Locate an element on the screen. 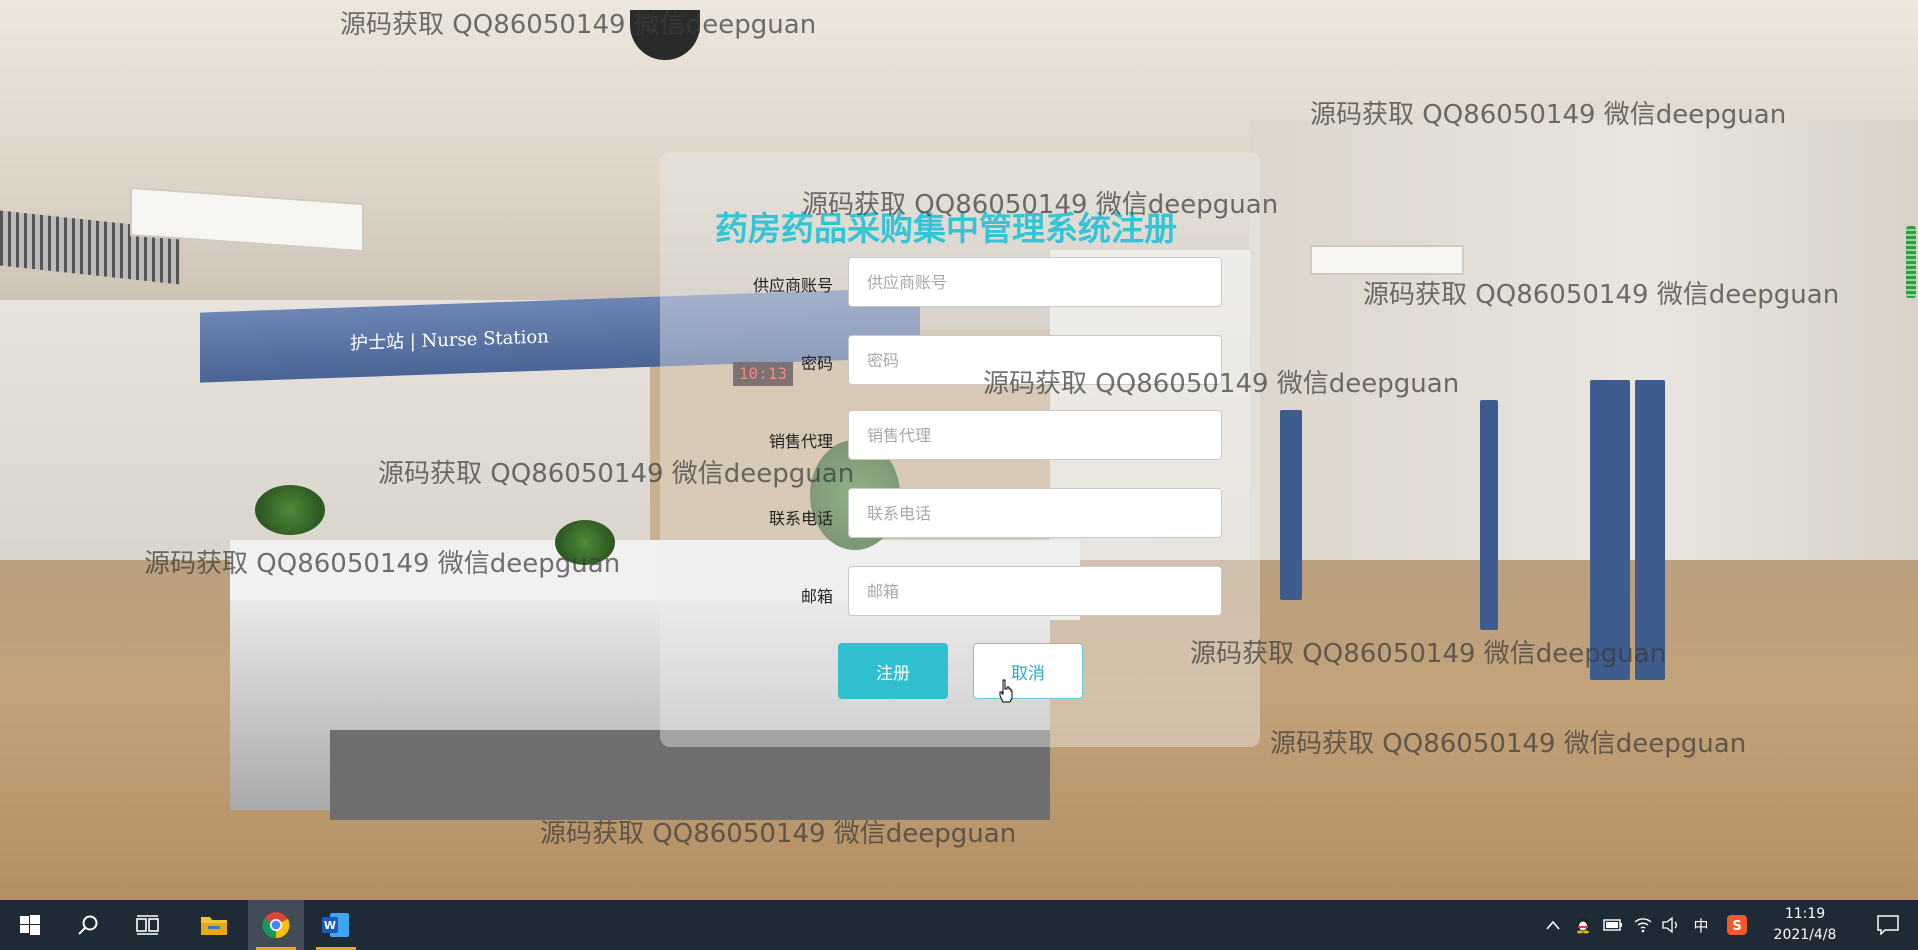 This screenshot has height=950, width=1918. task-view-icon is located at coordinates (147, 925).